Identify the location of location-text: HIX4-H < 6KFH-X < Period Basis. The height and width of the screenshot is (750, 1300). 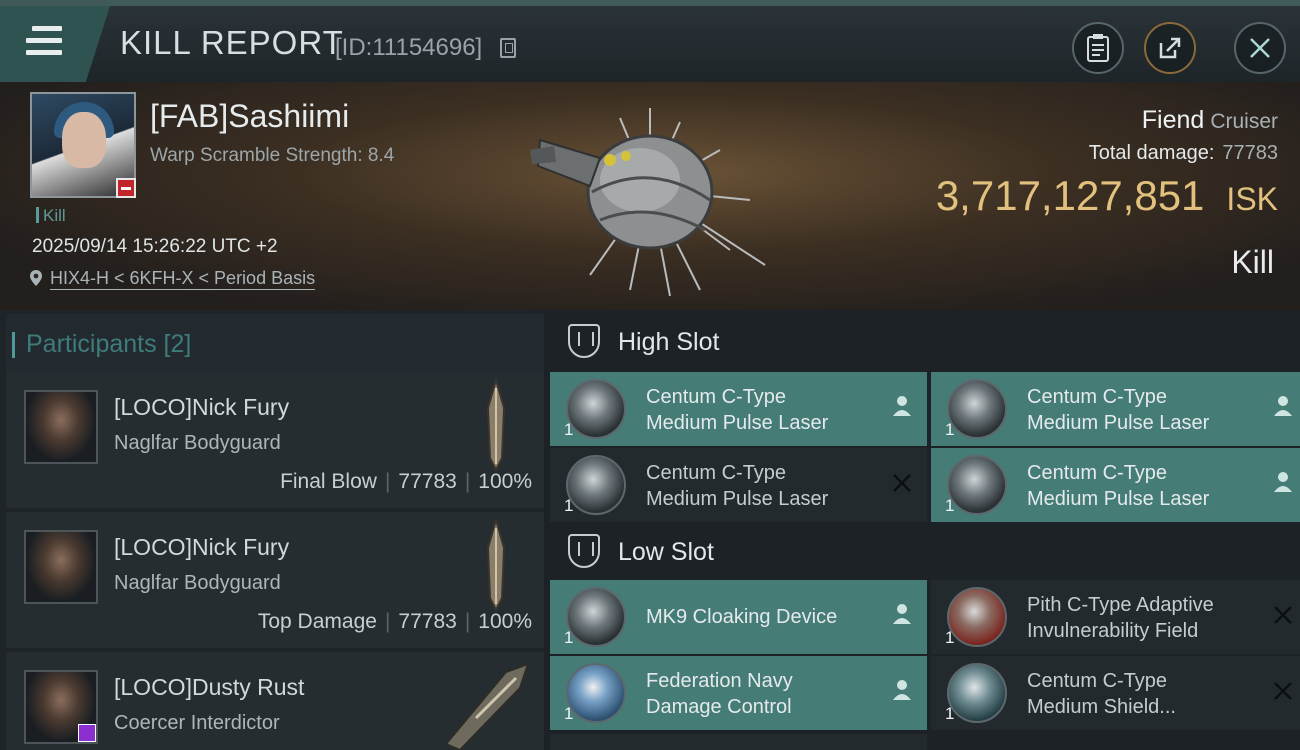
(183, 279).